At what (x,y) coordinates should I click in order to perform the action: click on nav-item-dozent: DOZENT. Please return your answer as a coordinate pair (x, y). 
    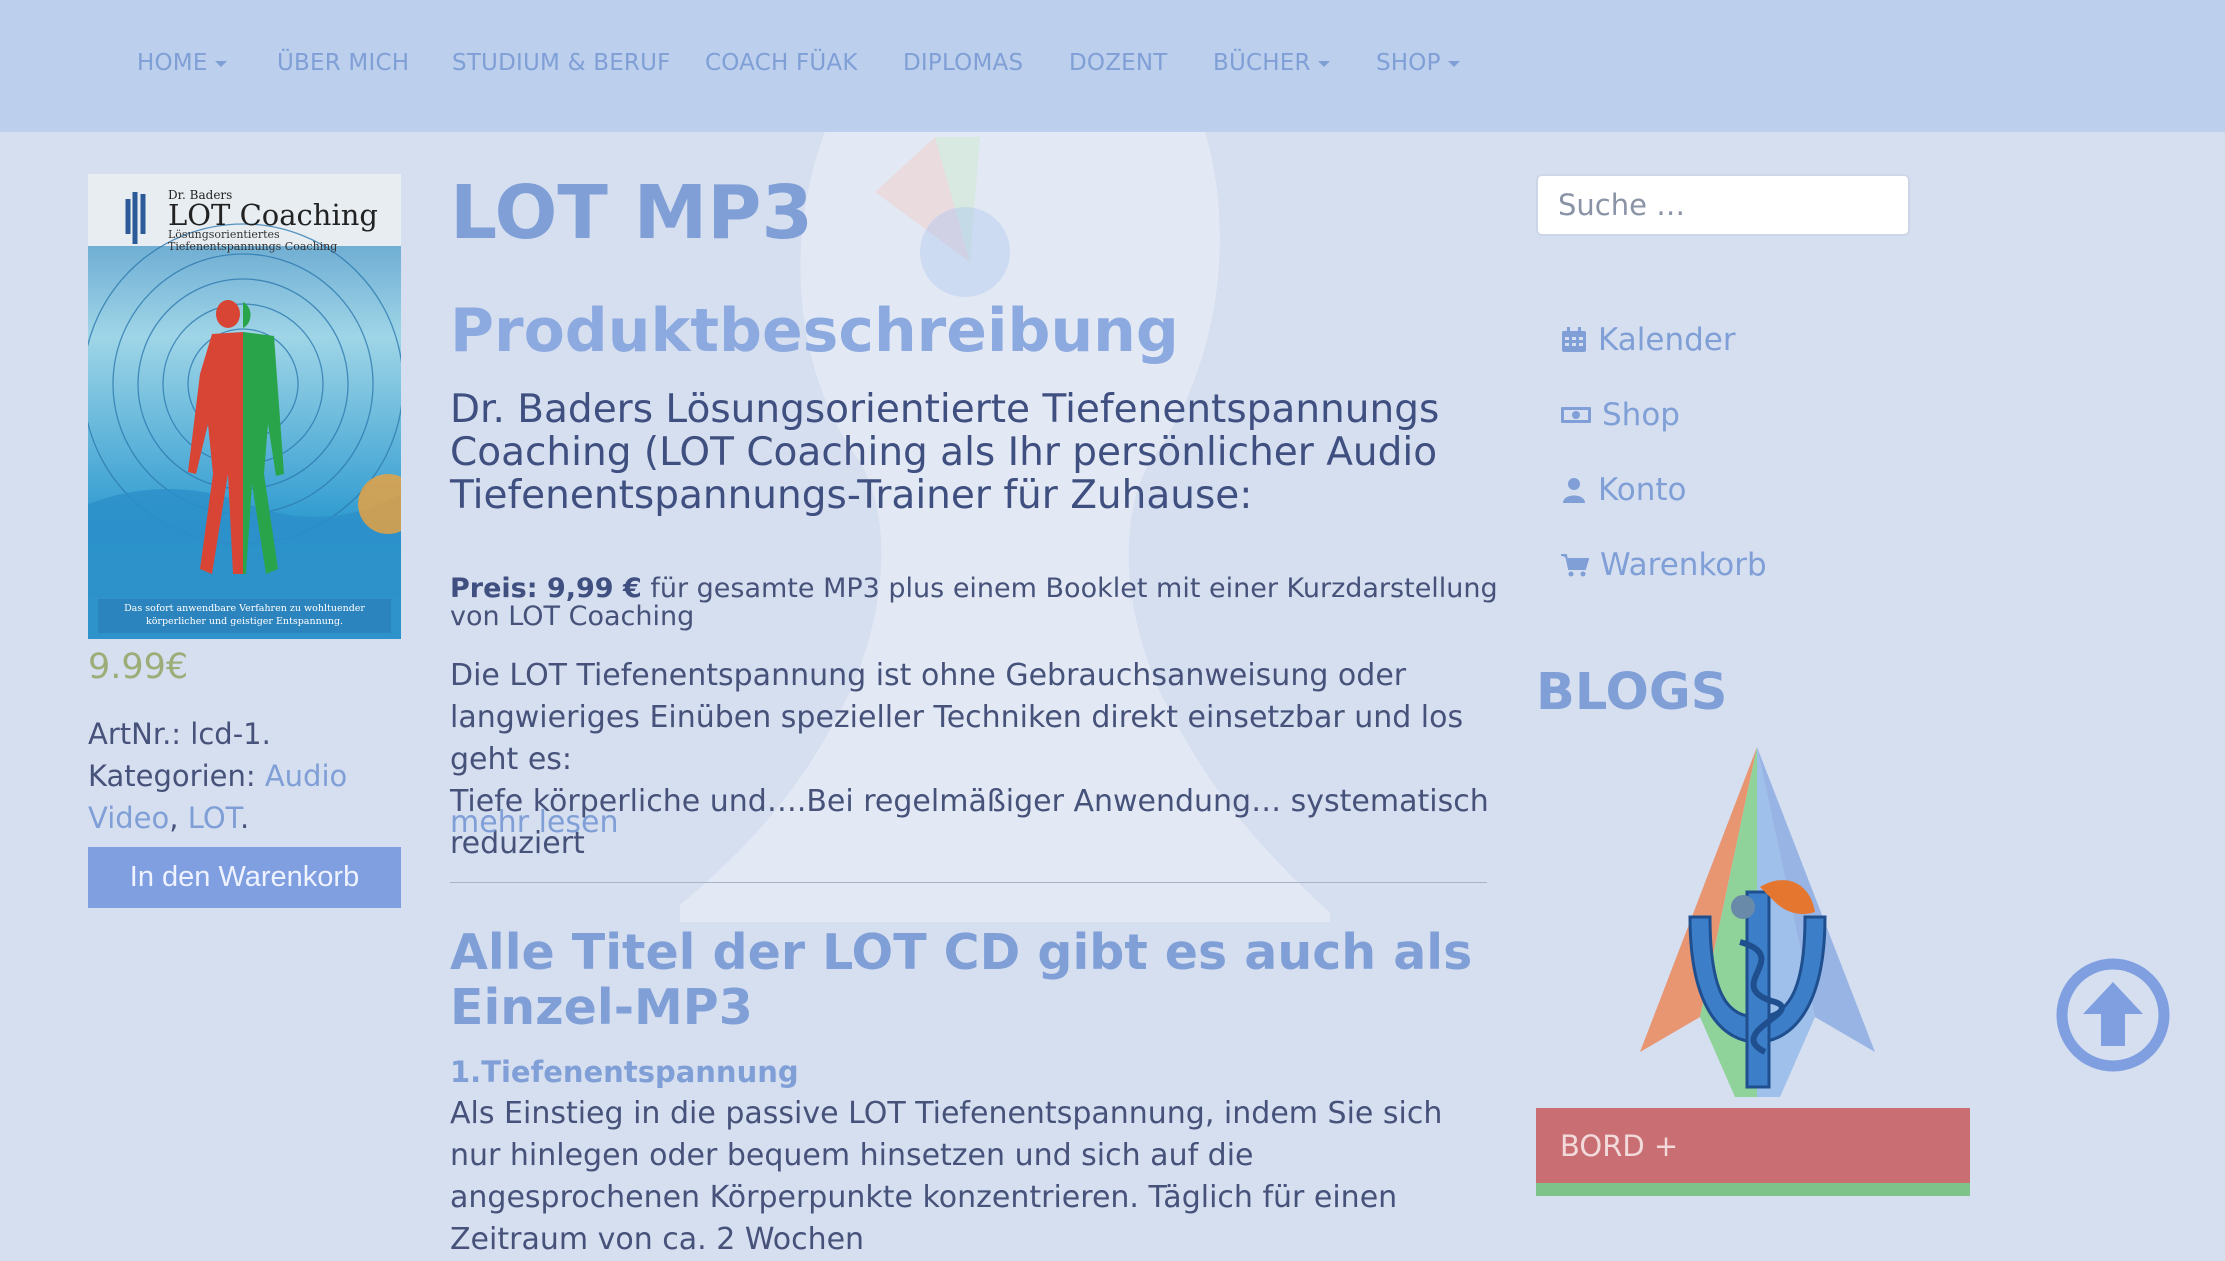
    Looking at the image, I should click on (1118, 63).